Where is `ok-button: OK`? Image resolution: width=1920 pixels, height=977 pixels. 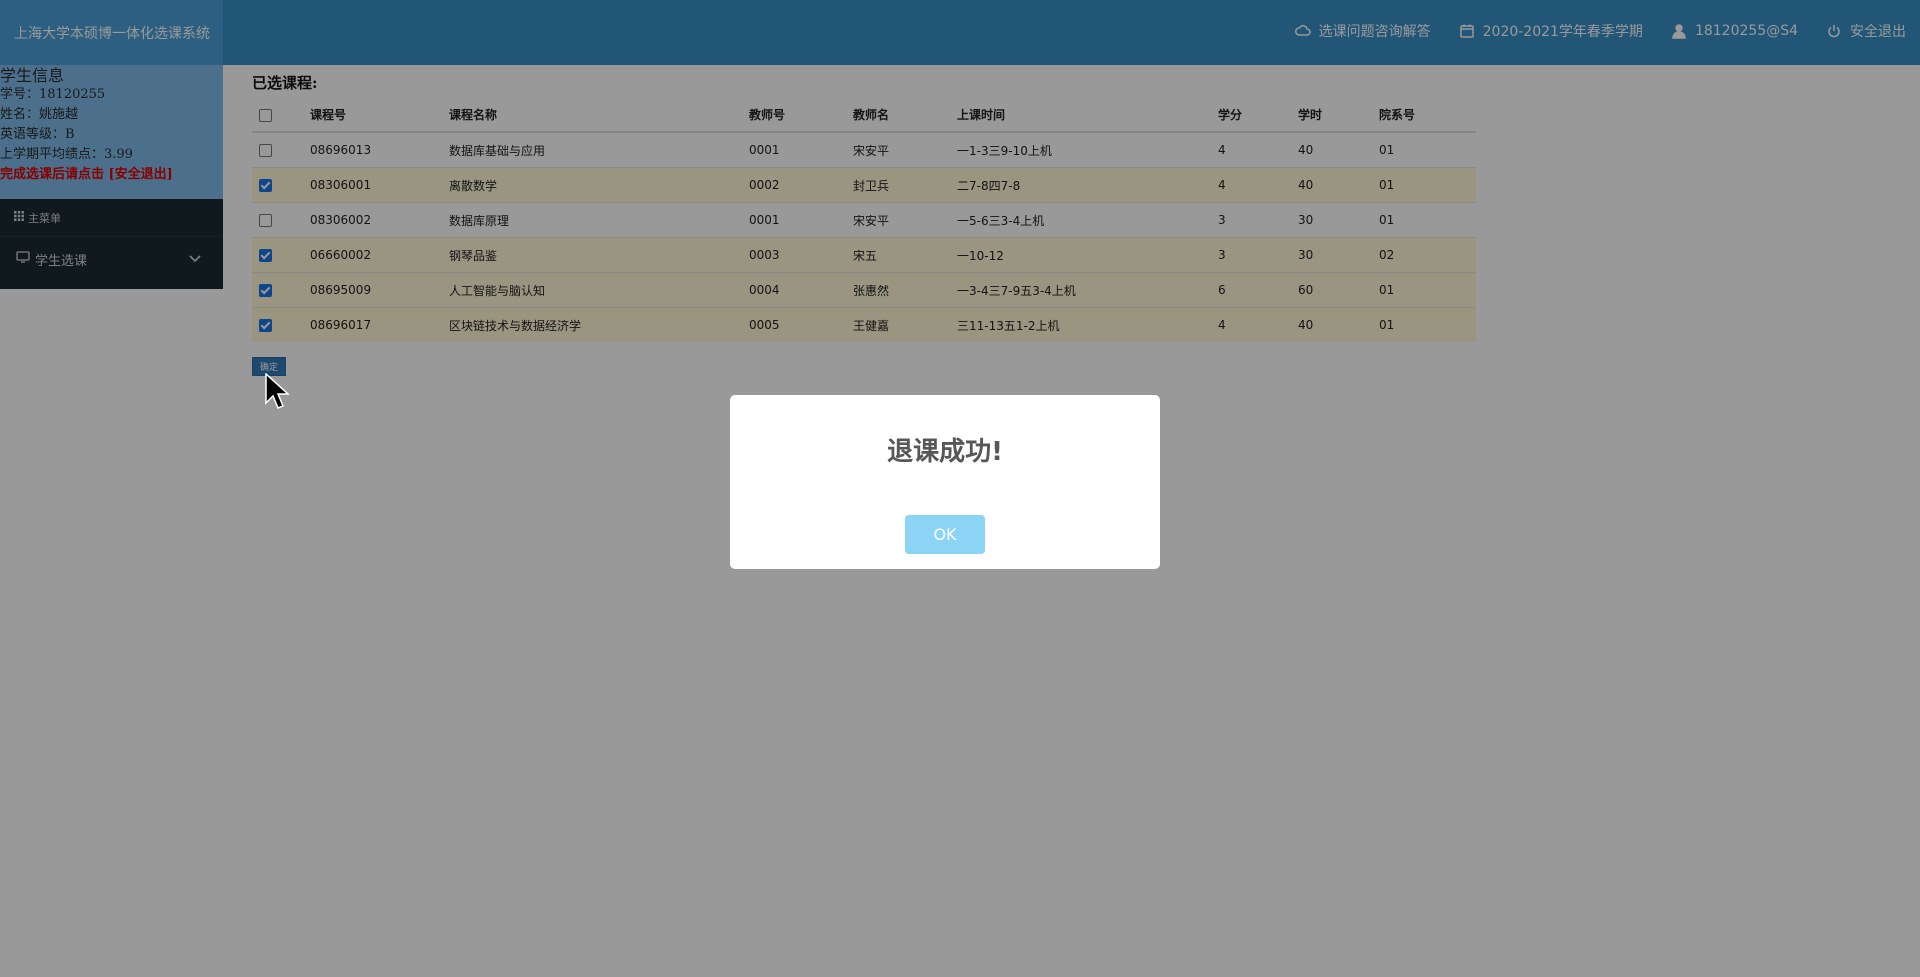
ok-button: OK is located at coordinates (945, 534).